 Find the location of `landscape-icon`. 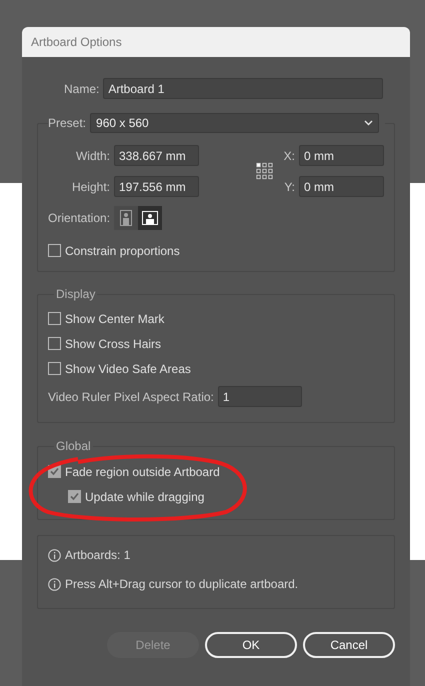

landscape-icon is located at coordinates (150, 218).